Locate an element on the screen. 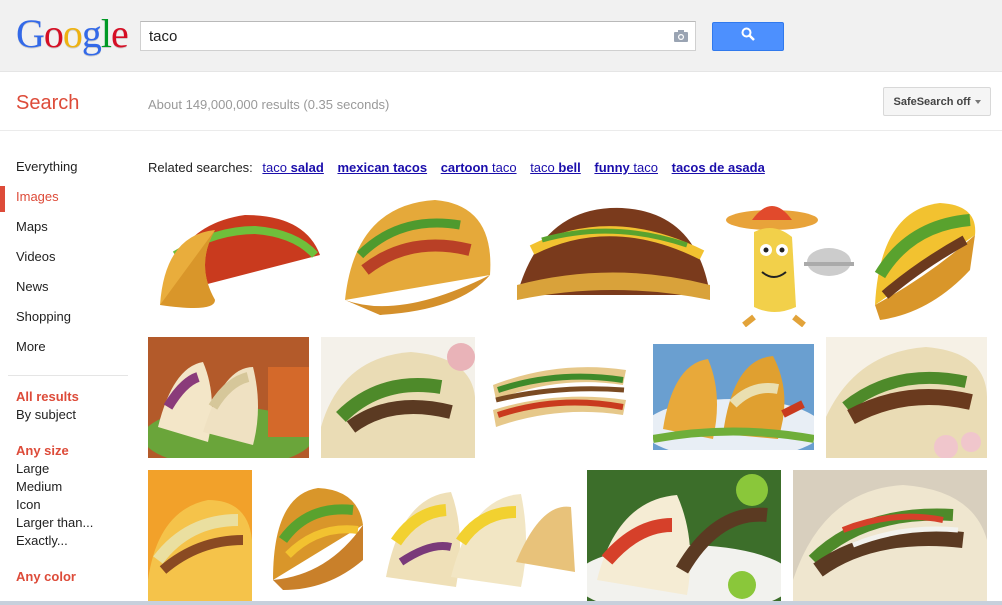  google-logo: Google is located at coordinates (72, 33).